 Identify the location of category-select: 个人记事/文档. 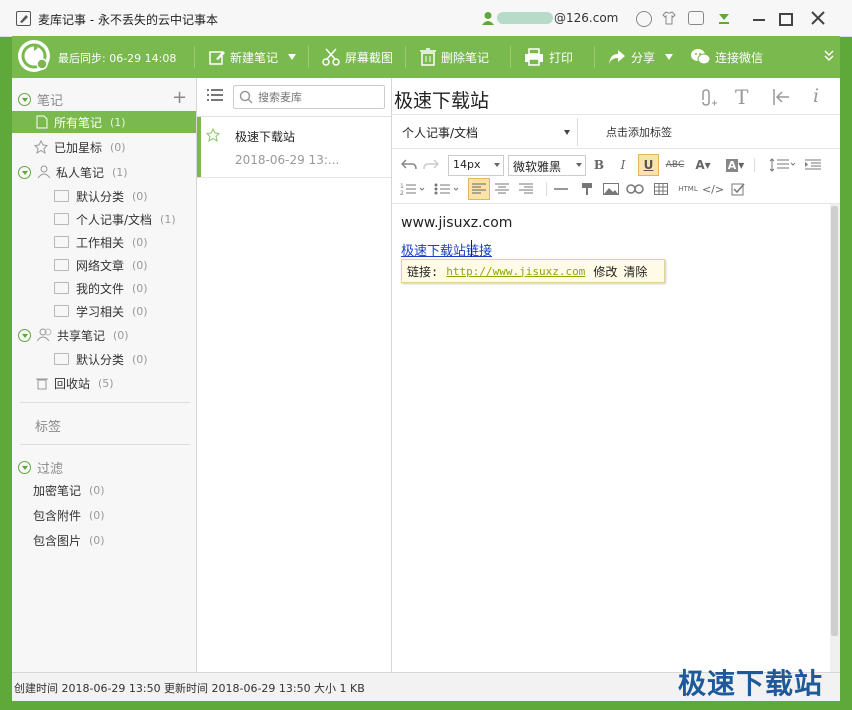
(487, 134).